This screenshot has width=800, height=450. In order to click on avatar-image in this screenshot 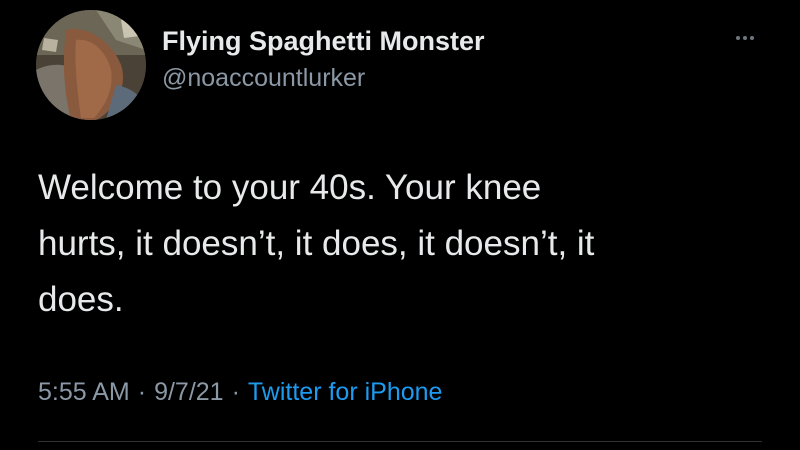, I will do `click(91, 65)`.